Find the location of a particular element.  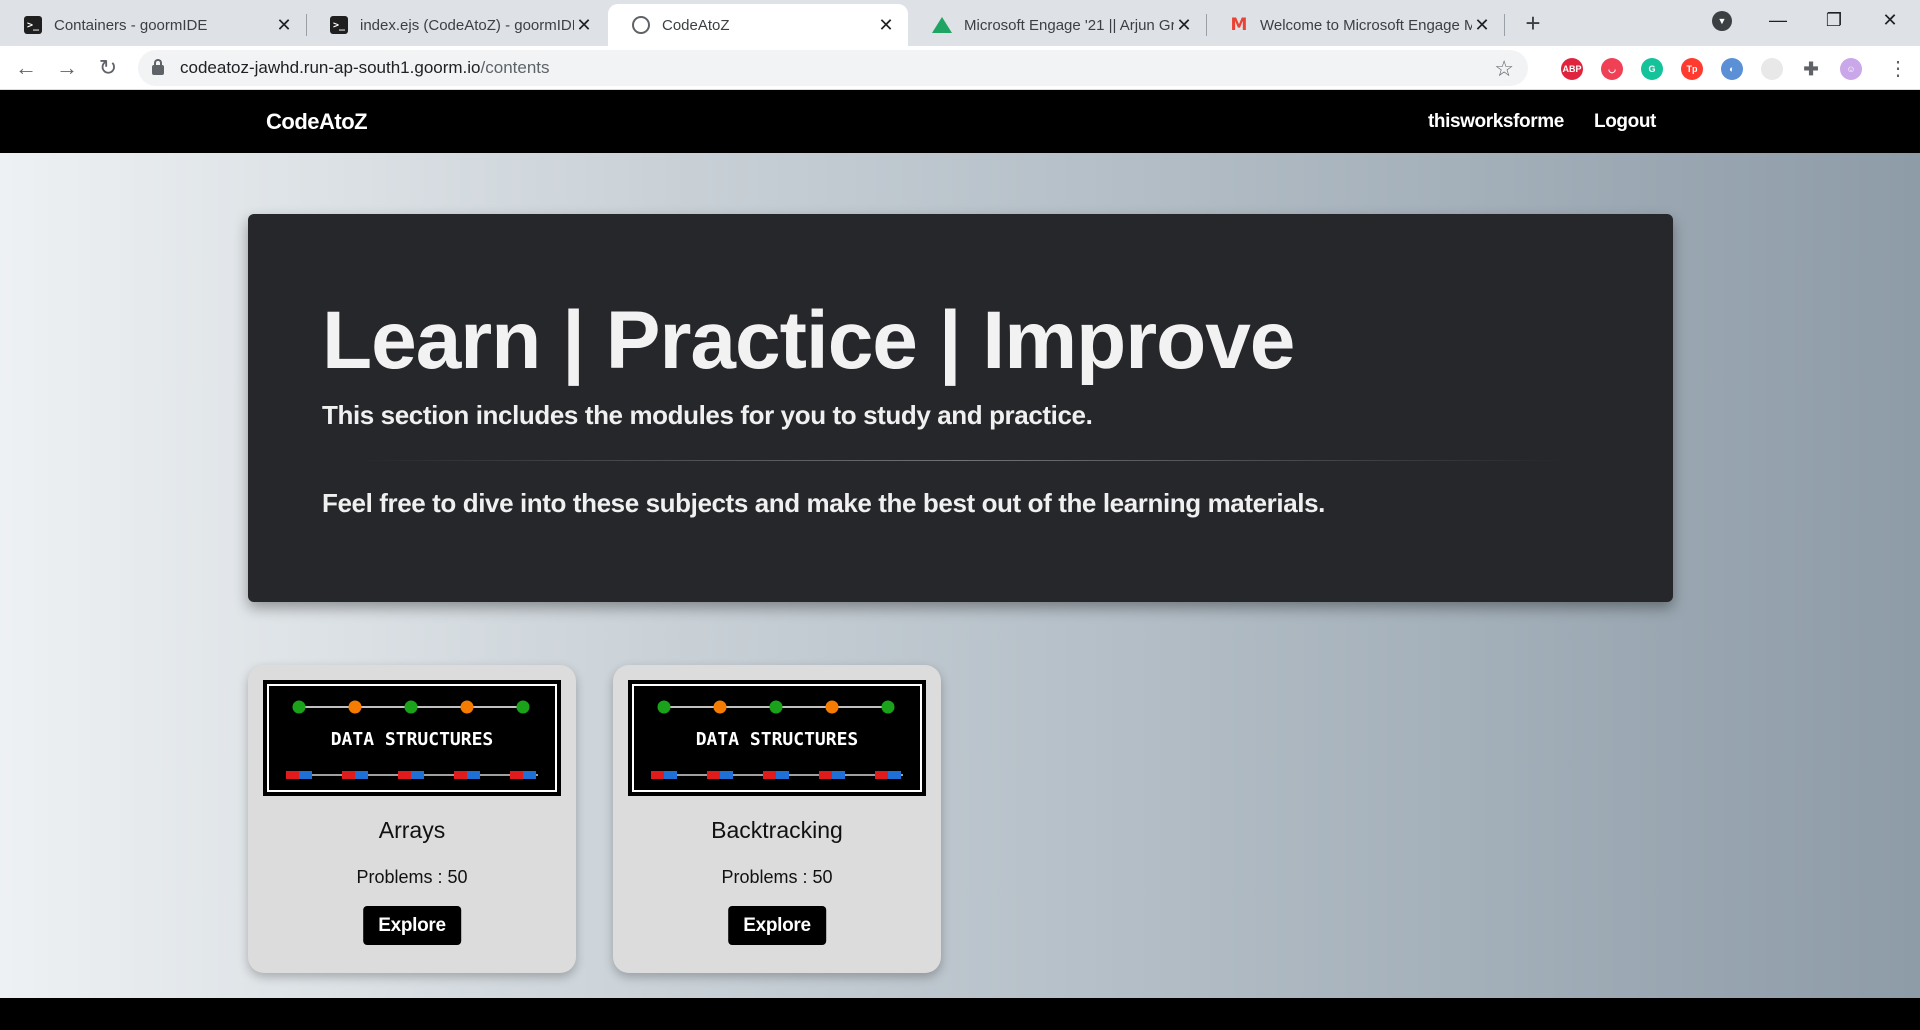

privacy-extension-icon: ◐ is located at coordinates (1732, 69).